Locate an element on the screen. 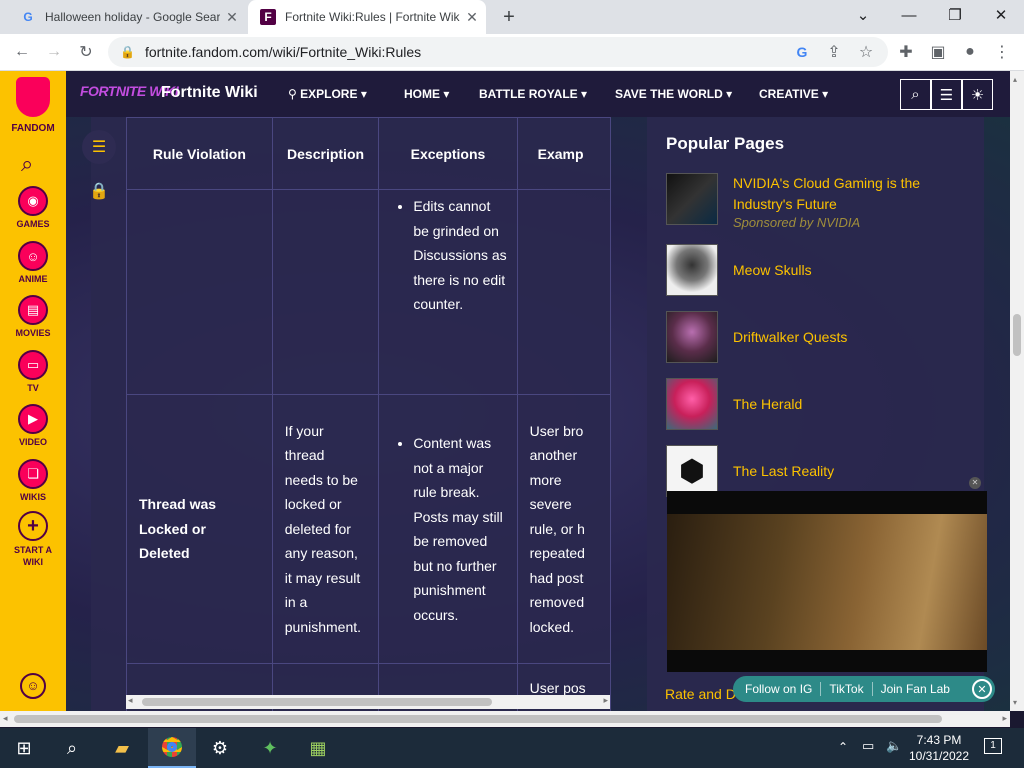 This screenshot has width=1024, height=768. window-close-button: ✕ is located at coordinates (1001, 15).